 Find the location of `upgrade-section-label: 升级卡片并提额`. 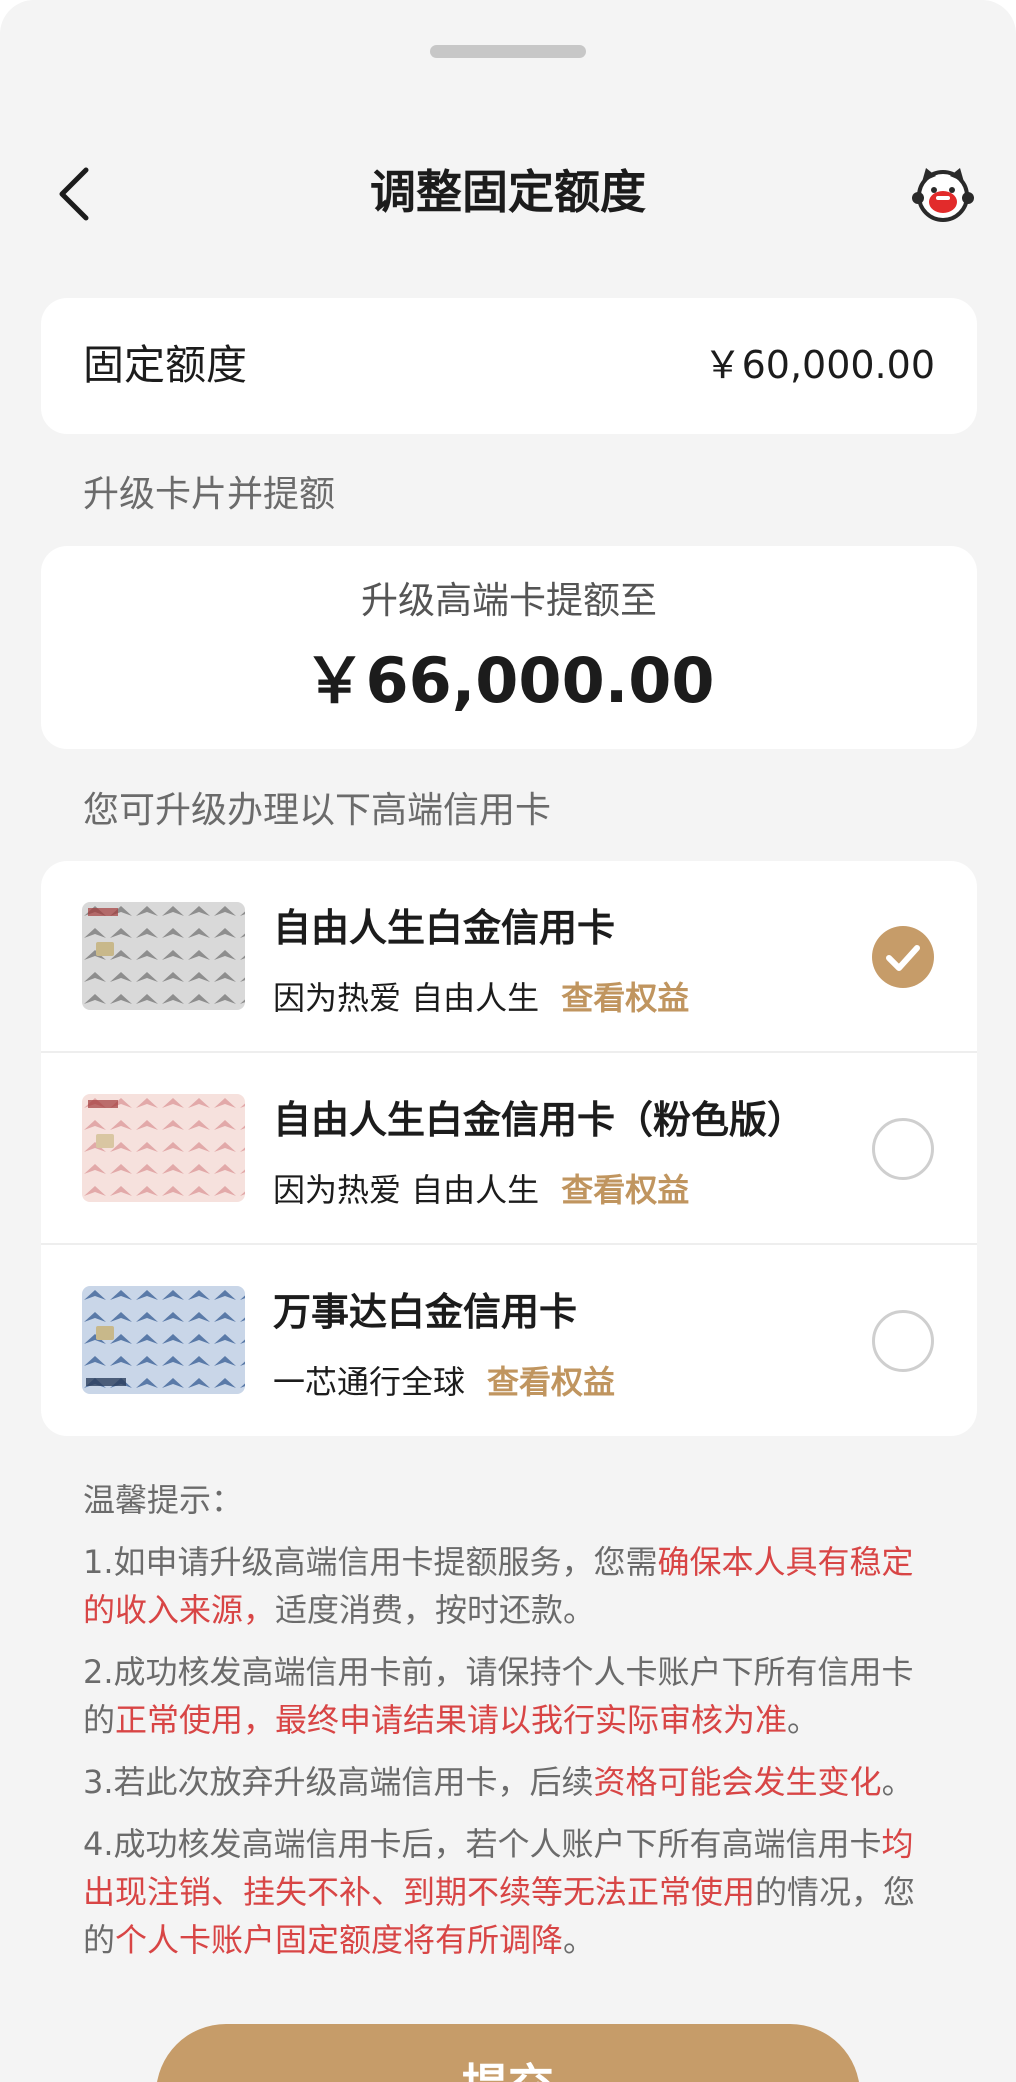

upgrade-section-label: 升级卡片并提额 is located at coordinates (209, 494).